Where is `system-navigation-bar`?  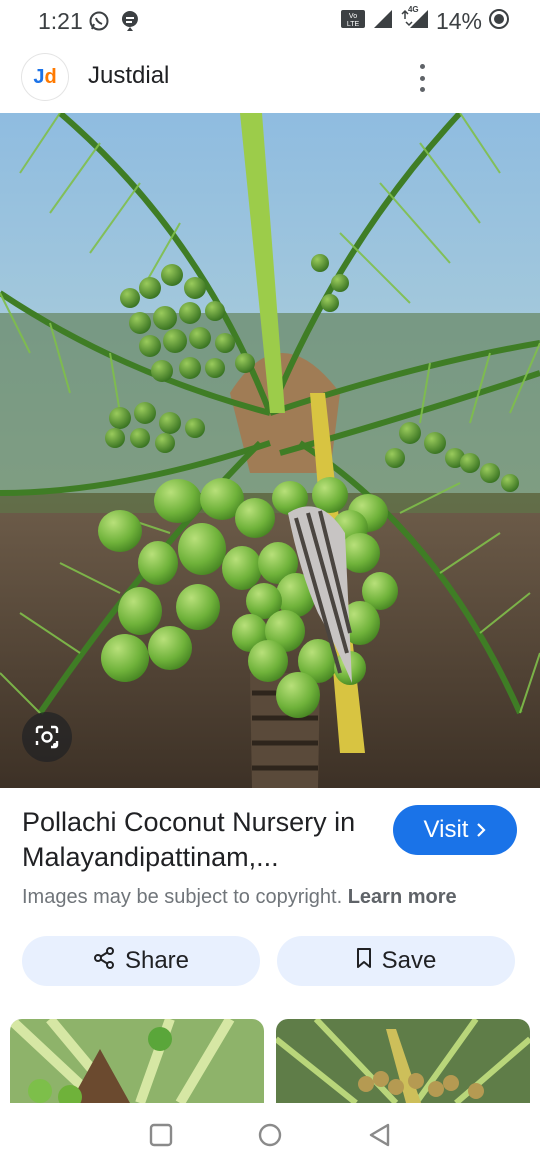 system-navigation-bar is located at coordinates (270, 1136).